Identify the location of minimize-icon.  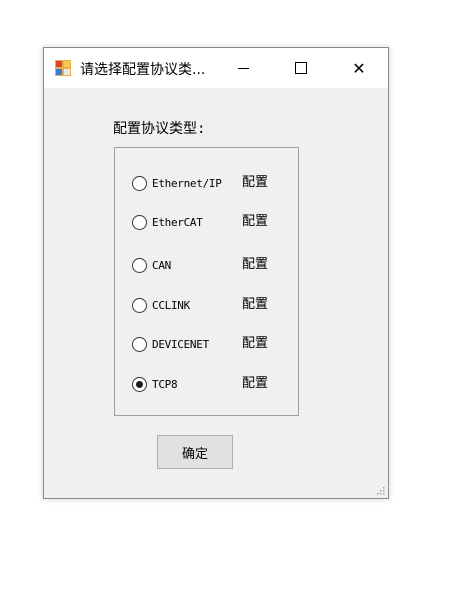
(243, 68).